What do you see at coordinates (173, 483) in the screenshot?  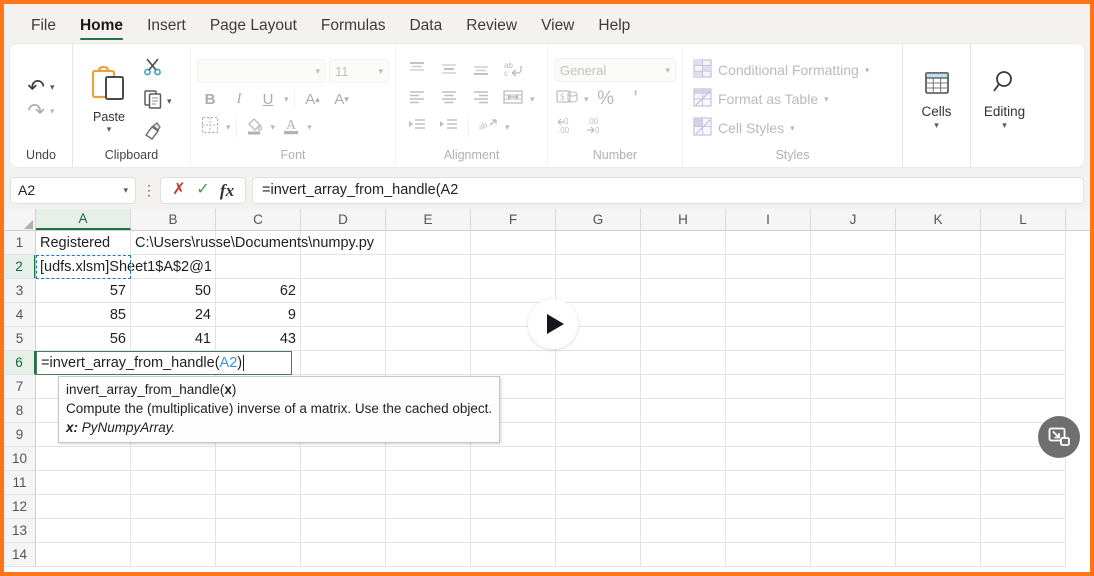 I see `cell-B11` at bounding box center [173, 483].